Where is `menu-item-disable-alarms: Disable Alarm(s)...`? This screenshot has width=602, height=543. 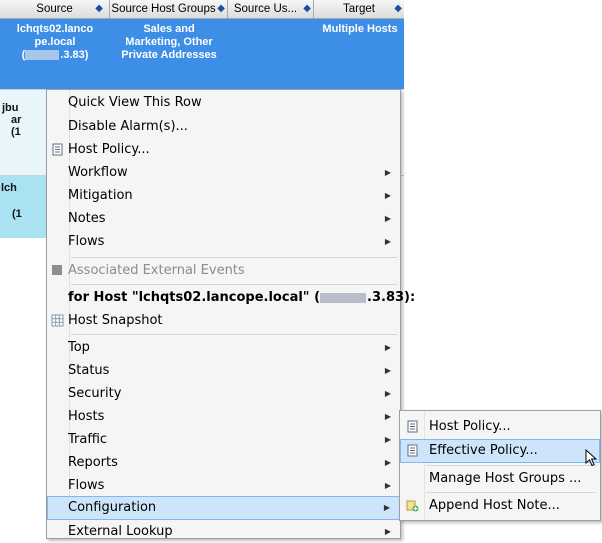 menu-item-disable-alarms: Disable Alarm(s)... is located at coordinates (223, 126).